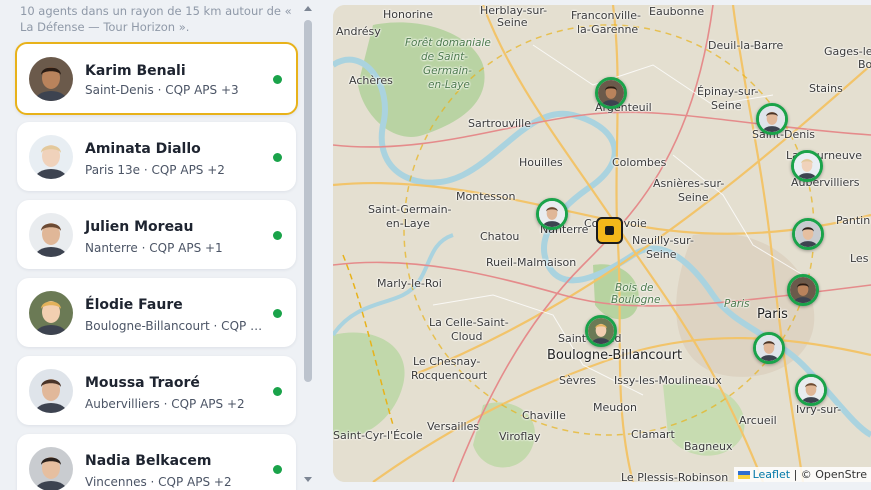 This screenshot has width=871, height=490. What do you see at coordinates (308, 479) in the screenshot?
I see `scroll-down-arrow-icon` at bounding box center [308, 479].